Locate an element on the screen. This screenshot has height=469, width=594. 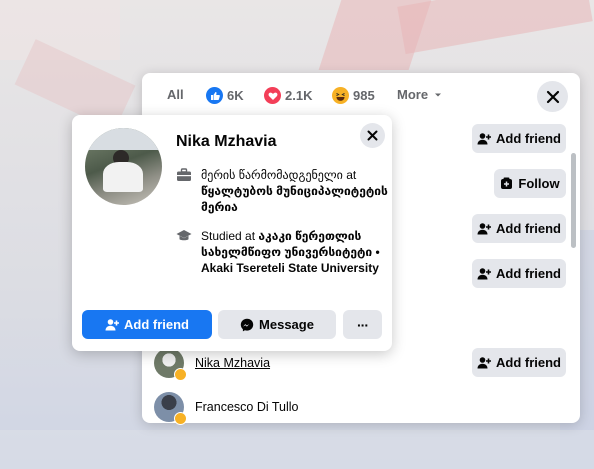
scrollbar is located at coordinates (573, 200).